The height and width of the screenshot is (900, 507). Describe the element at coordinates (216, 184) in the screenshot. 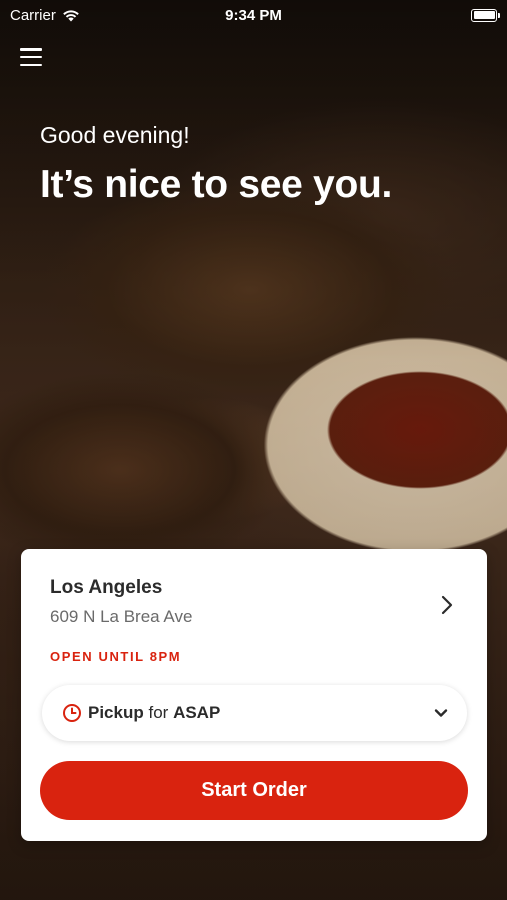

I see `headline-text: It’s nice to see you.` at that location.